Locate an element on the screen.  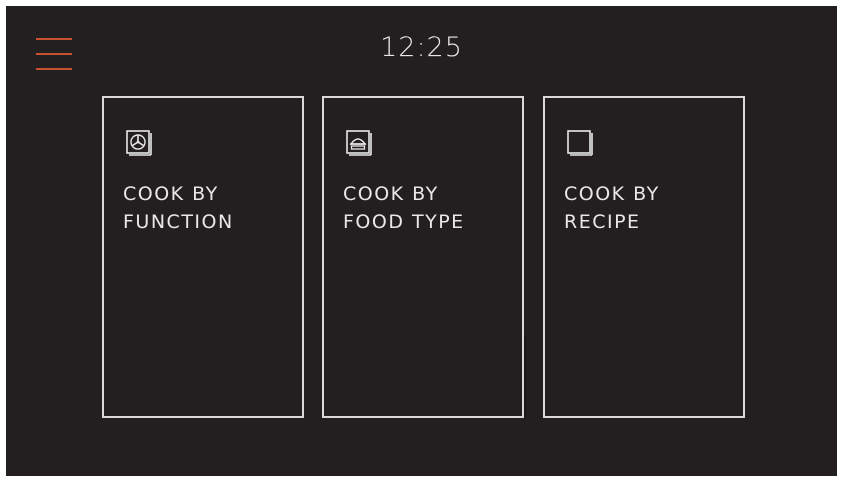
menu-line is located at coordinates (54, 69).